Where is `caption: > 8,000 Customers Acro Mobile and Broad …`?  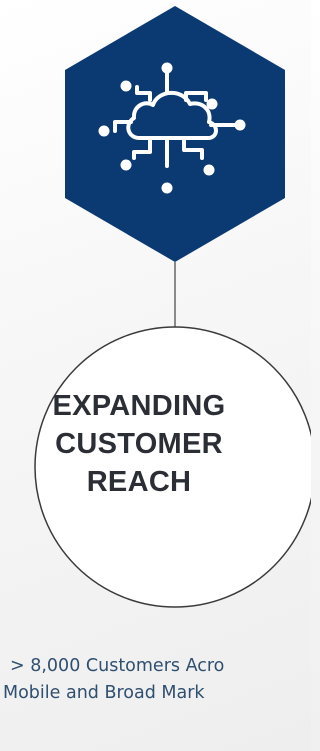
caption: > 8,000 Customers Acro Mobile and Broad … is located at coordinates (155, 680).